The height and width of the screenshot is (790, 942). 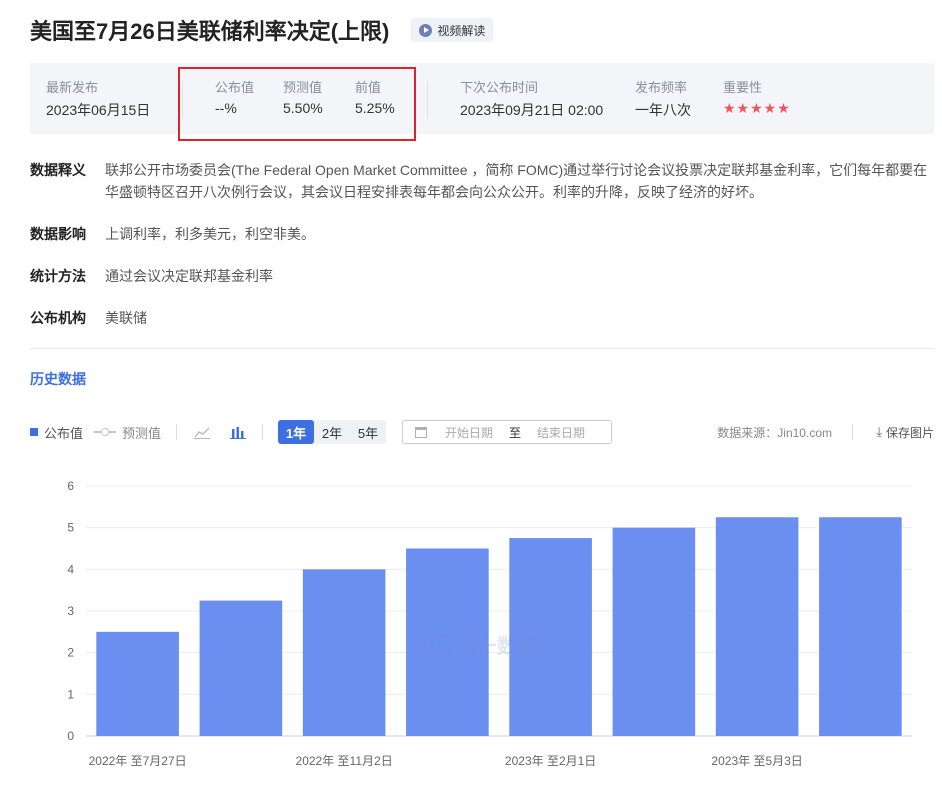 I want to click on video-interpretation-button: 视频解读, so click(x=452, y=30).